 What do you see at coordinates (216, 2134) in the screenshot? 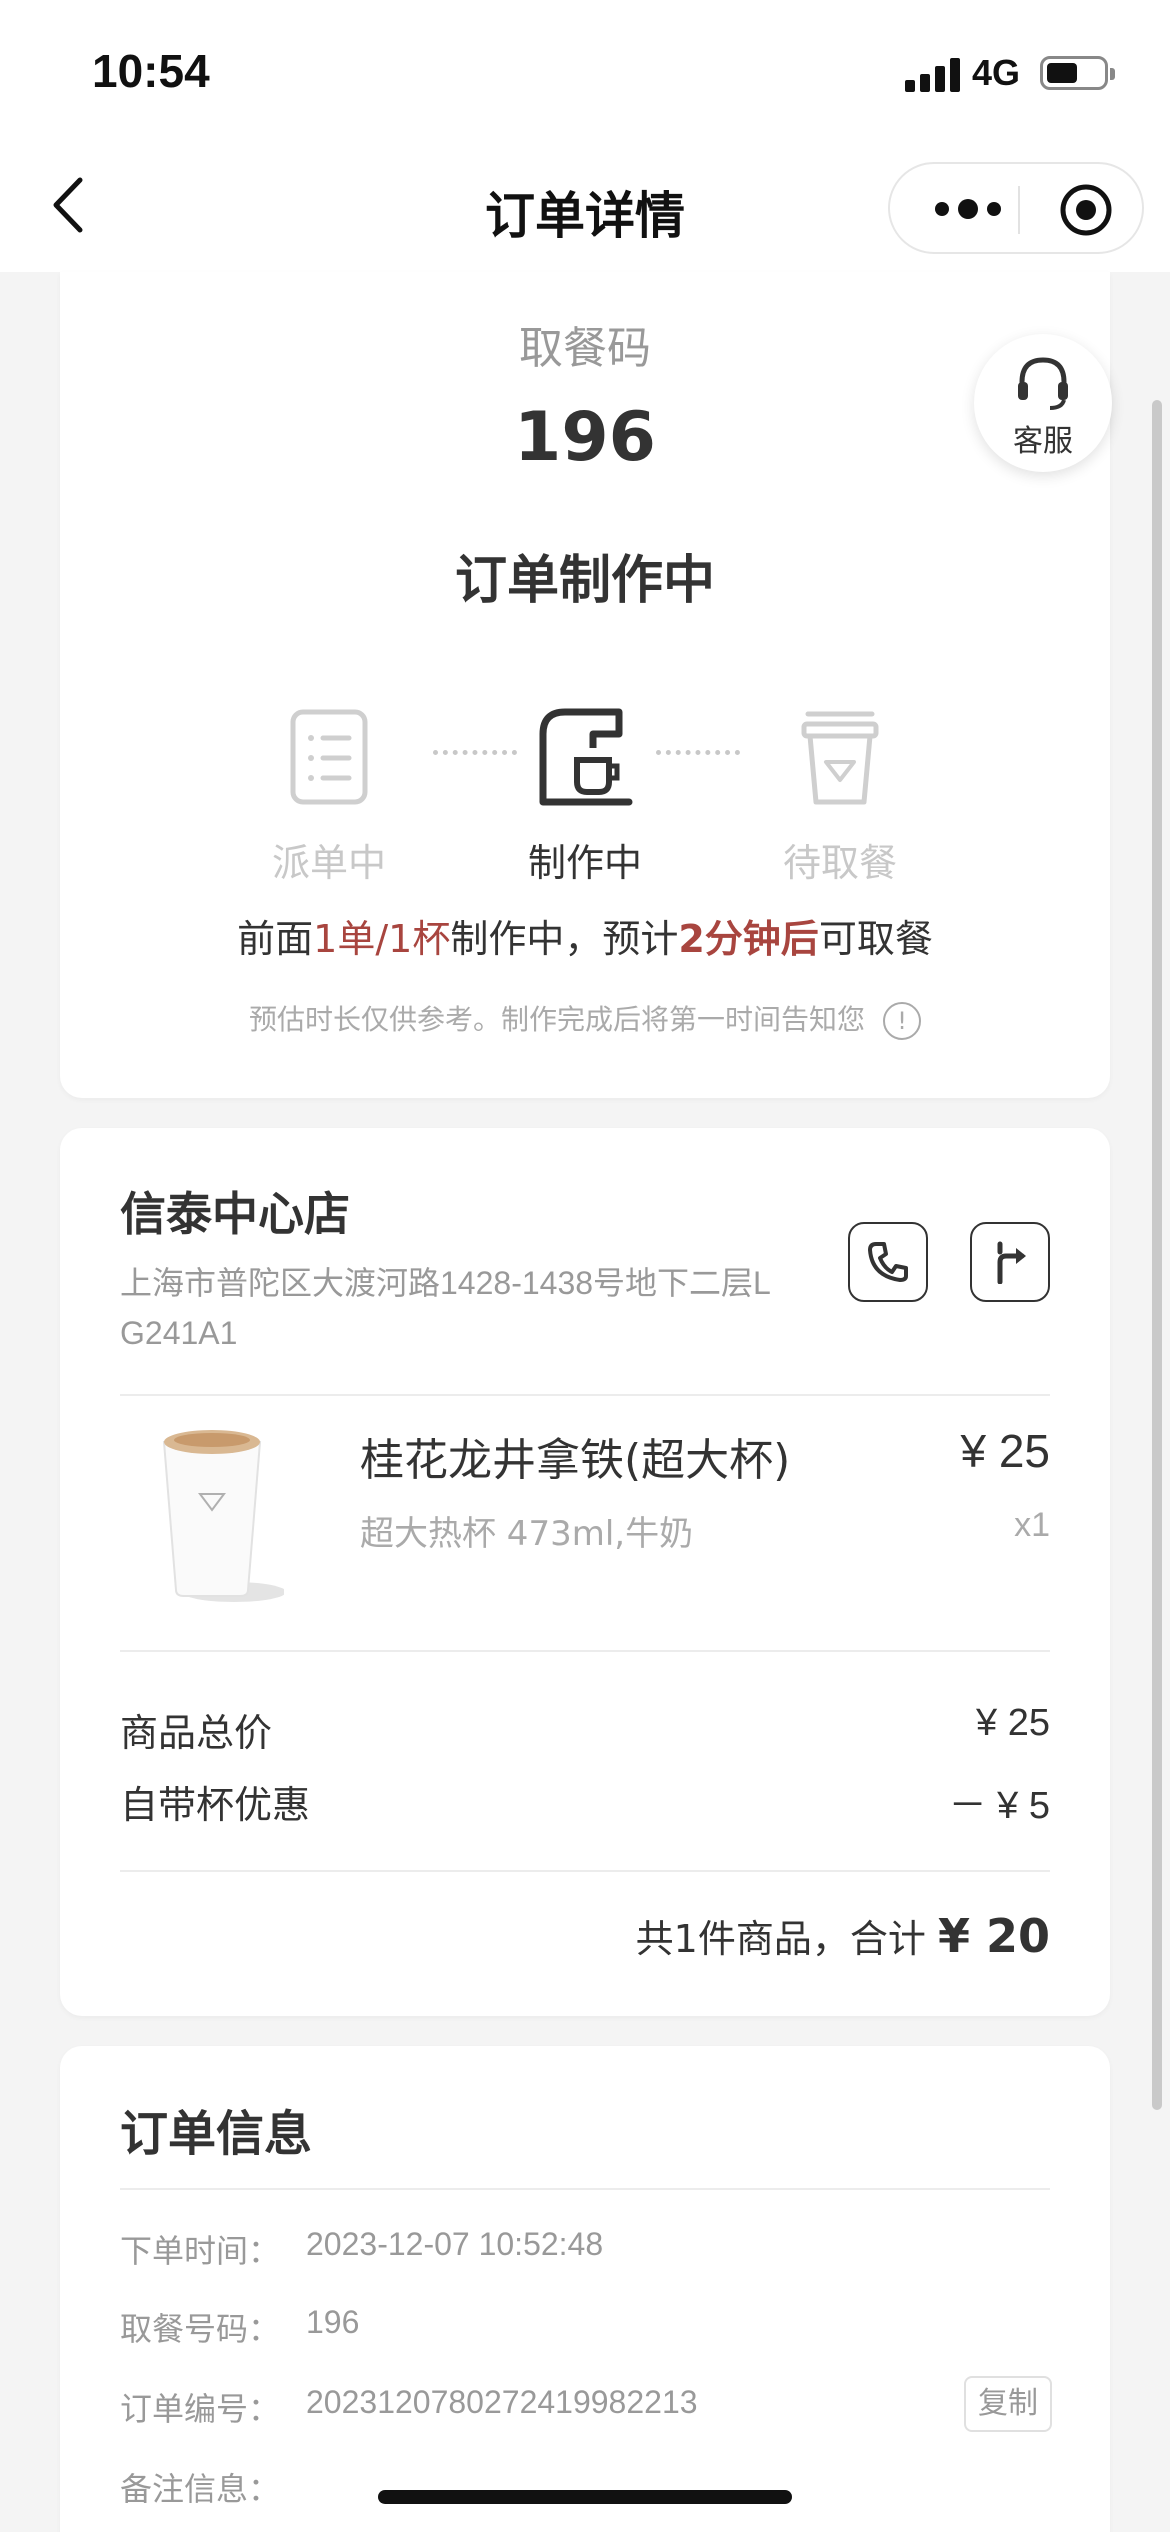
I see `order-info-title: 订单信息` at bounding box center [216, 2134].